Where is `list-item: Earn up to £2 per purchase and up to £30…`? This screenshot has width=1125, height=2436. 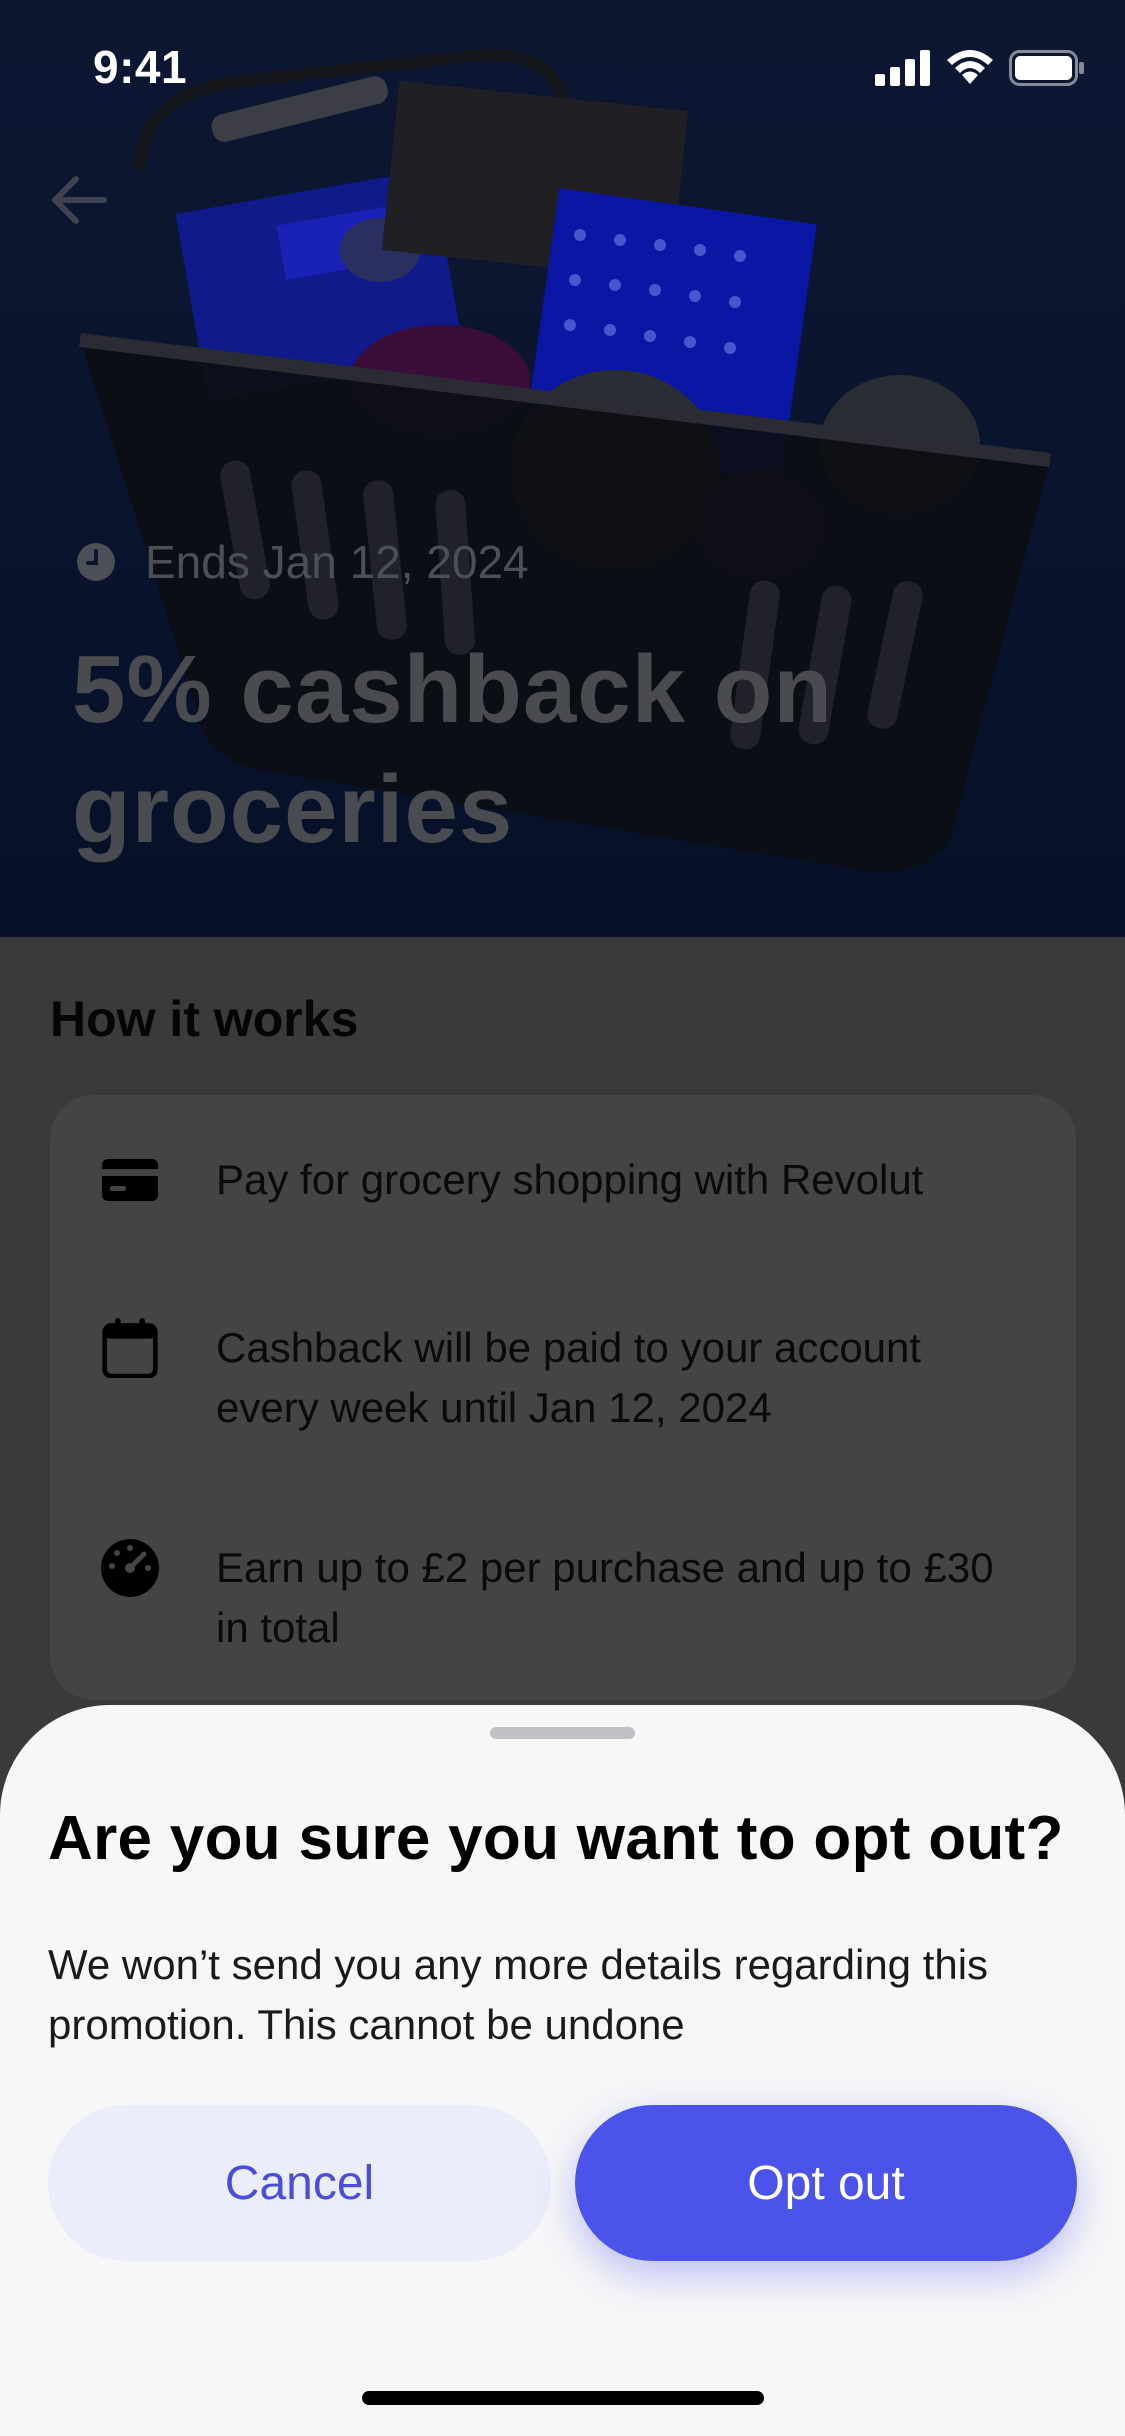
list-item: Earn up to £2 per purchase and up to £30… is located at coordinates (558, 1598).